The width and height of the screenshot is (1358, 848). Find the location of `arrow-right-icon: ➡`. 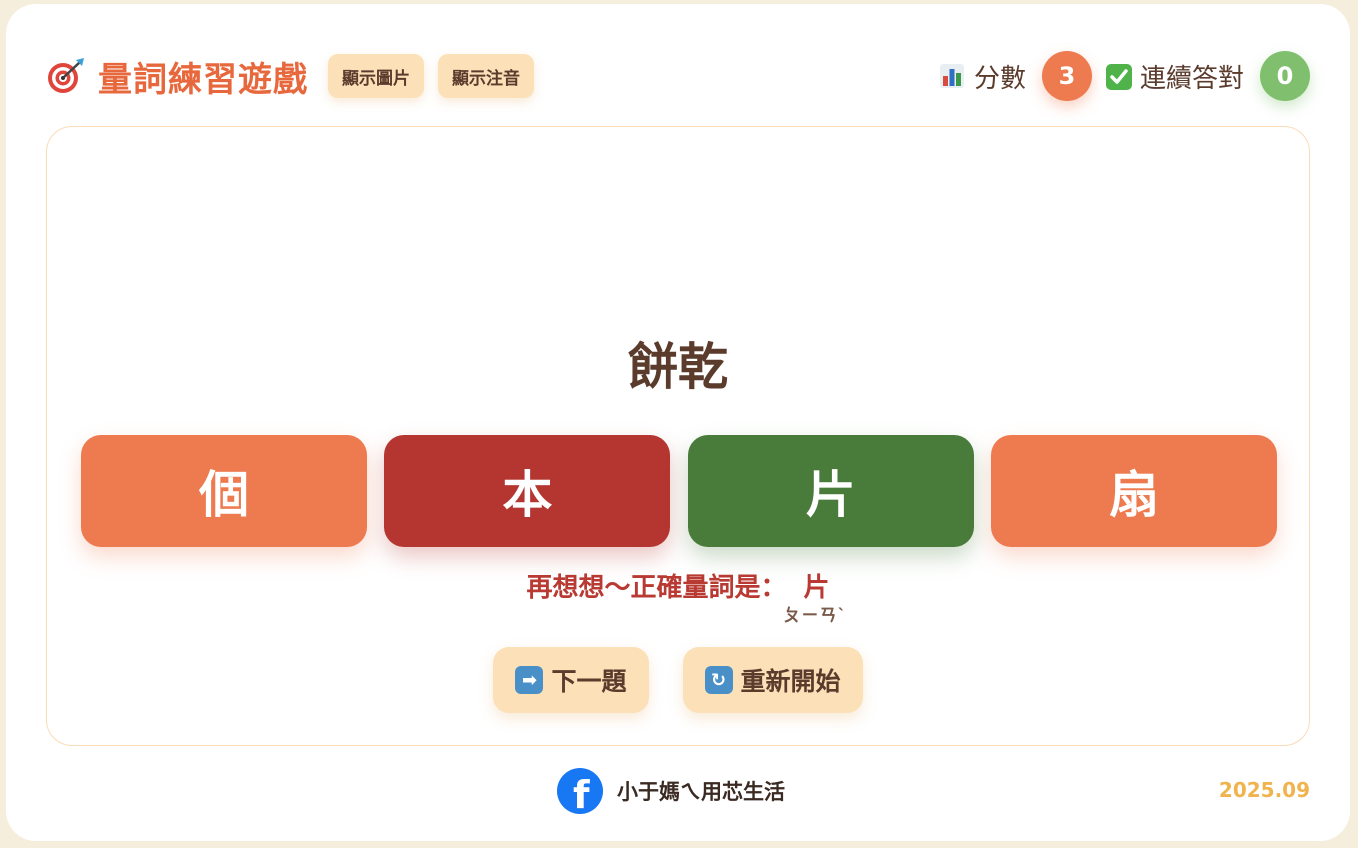

arrow-right-icon: ➡ is located at coordinates (529, 680).